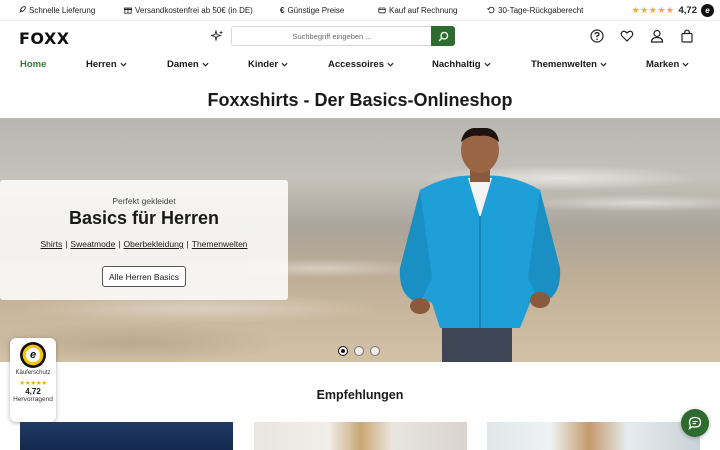 The height and width of the screenshot is (450, 720). What do you see at coordinates (33, 373) in the screenshot?
I see `badge-label: Käuferschutz` at bounding box center [33, 373].